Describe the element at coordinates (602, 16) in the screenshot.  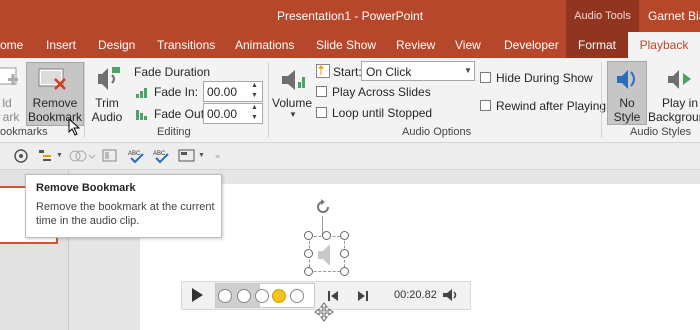
I see `audio-tools-header: Audio Tools` at that location.